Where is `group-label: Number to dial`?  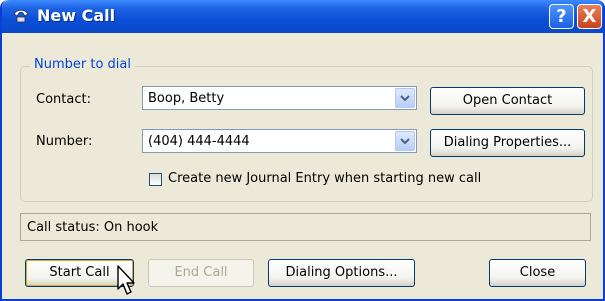 group-label: Number to dial is located at coordinates (82, 64).